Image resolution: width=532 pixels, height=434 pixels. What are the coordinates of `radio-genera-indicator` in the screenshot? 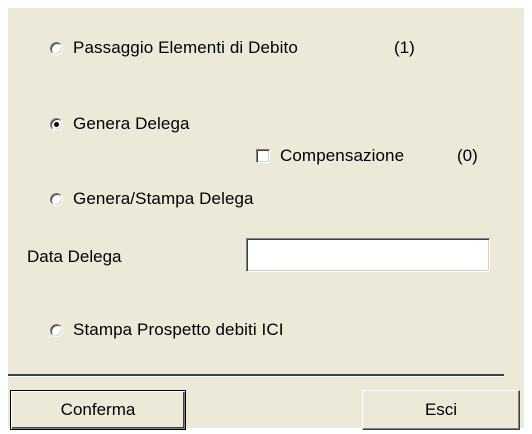 It's located at (56, 124).